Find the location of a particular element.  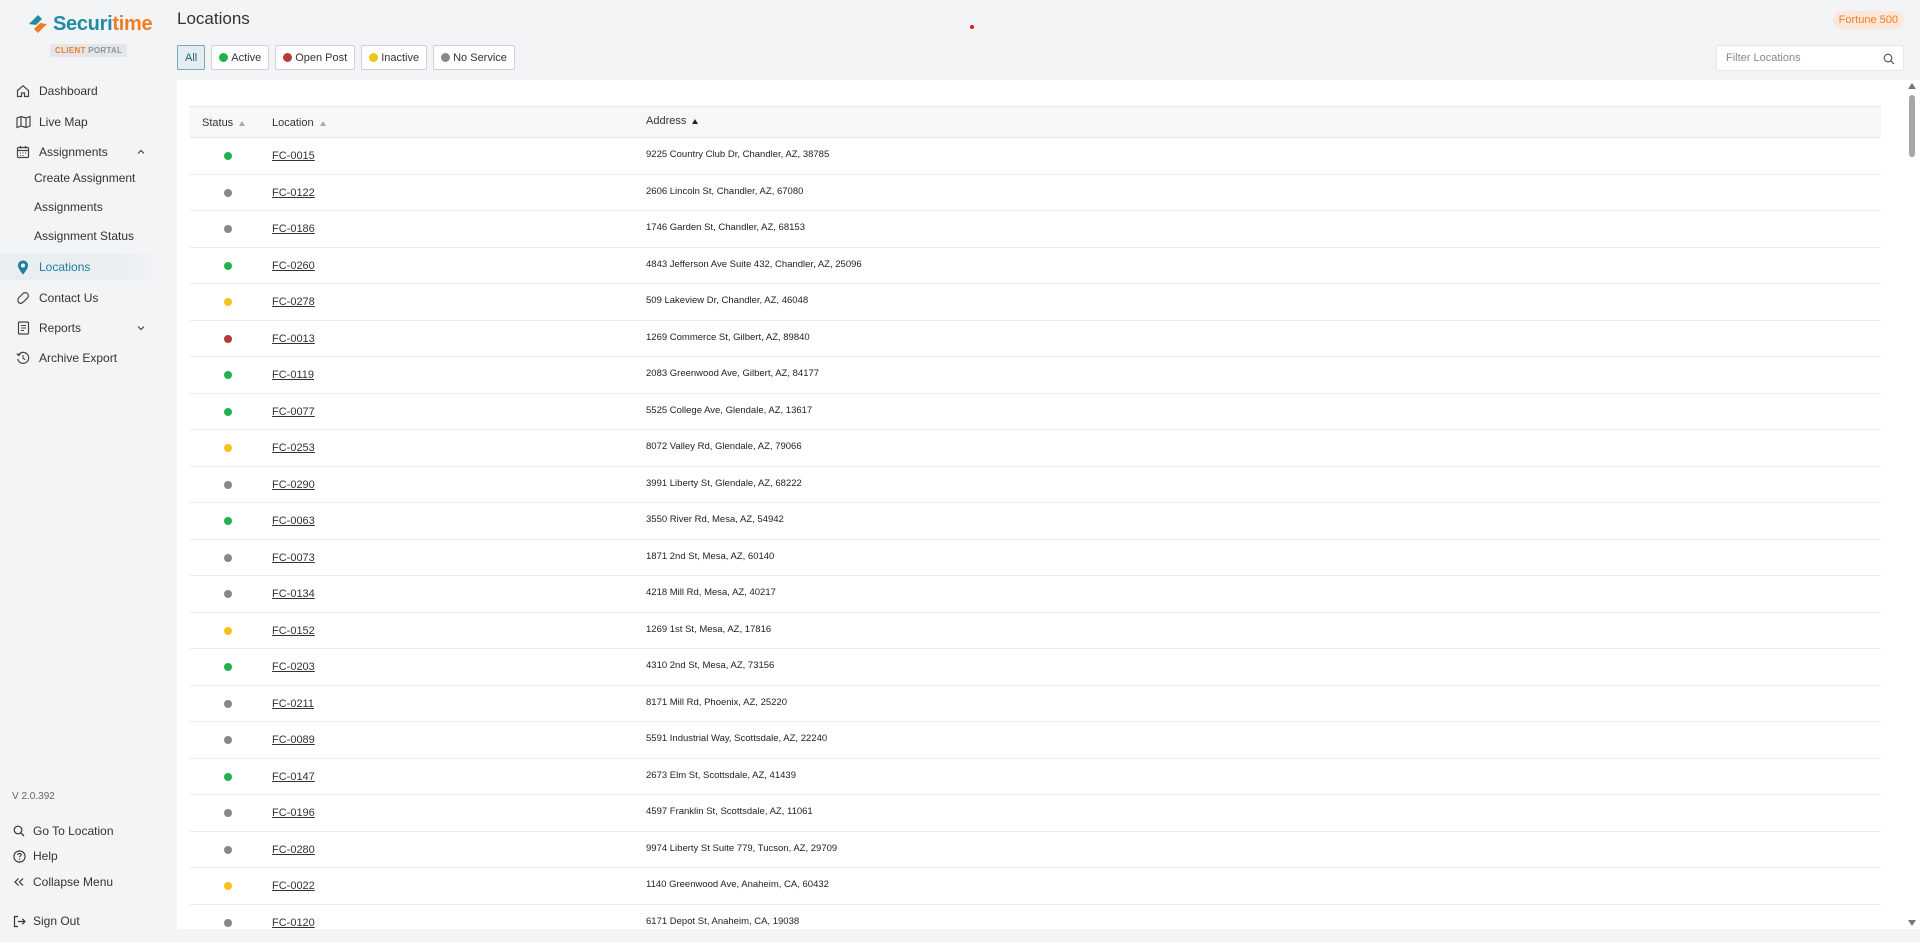

location-link: FC-0211 is located at coordinates (293, 704).